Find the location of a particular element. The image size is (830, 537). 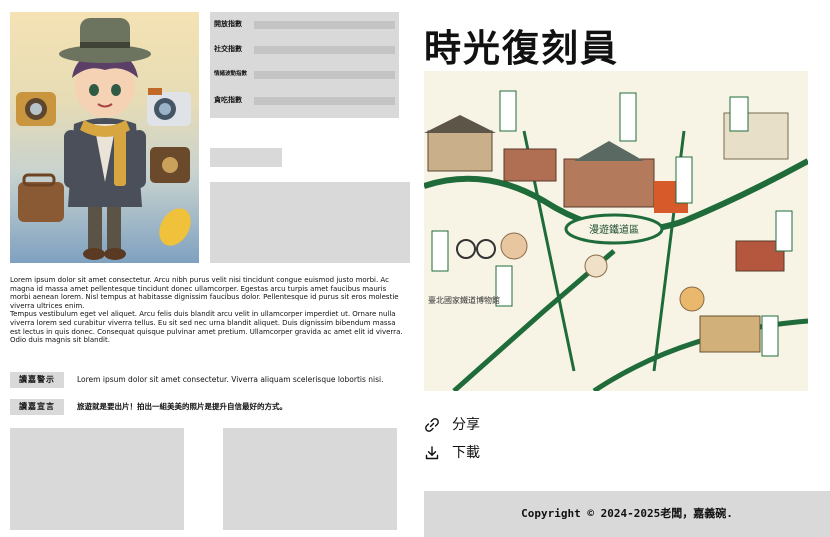

download-button: 下載 is located at coordinates (459, 453).